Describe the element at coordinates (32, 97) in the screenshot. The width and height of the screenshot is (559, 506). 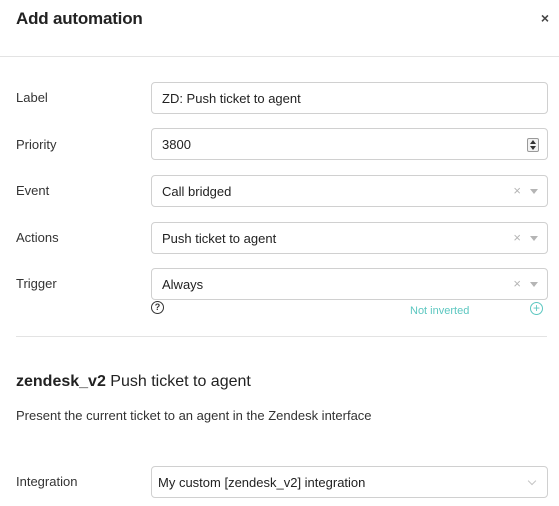
I see `label-field-label: Label` at that location.